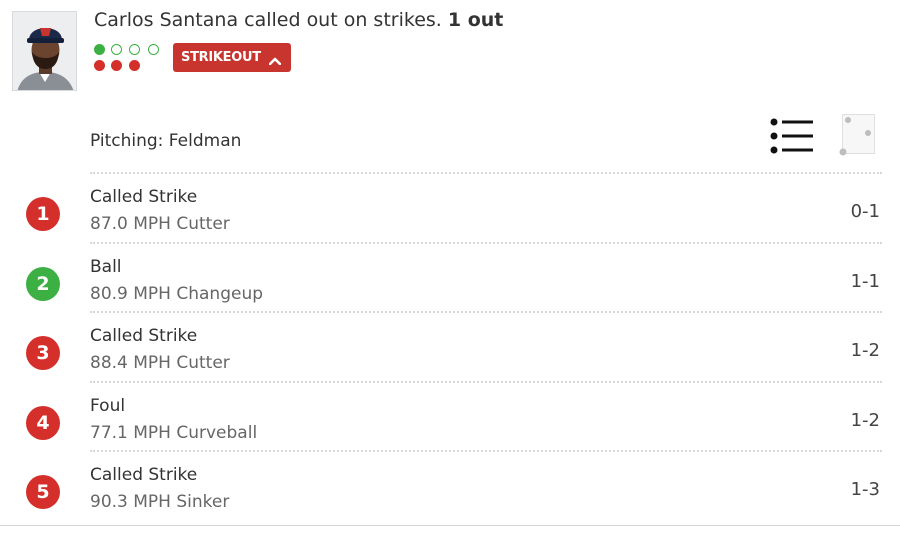  Describe the element at coordinates (43, 422) in the screenshot. I see `pitch-number-badge: 4` at that location.